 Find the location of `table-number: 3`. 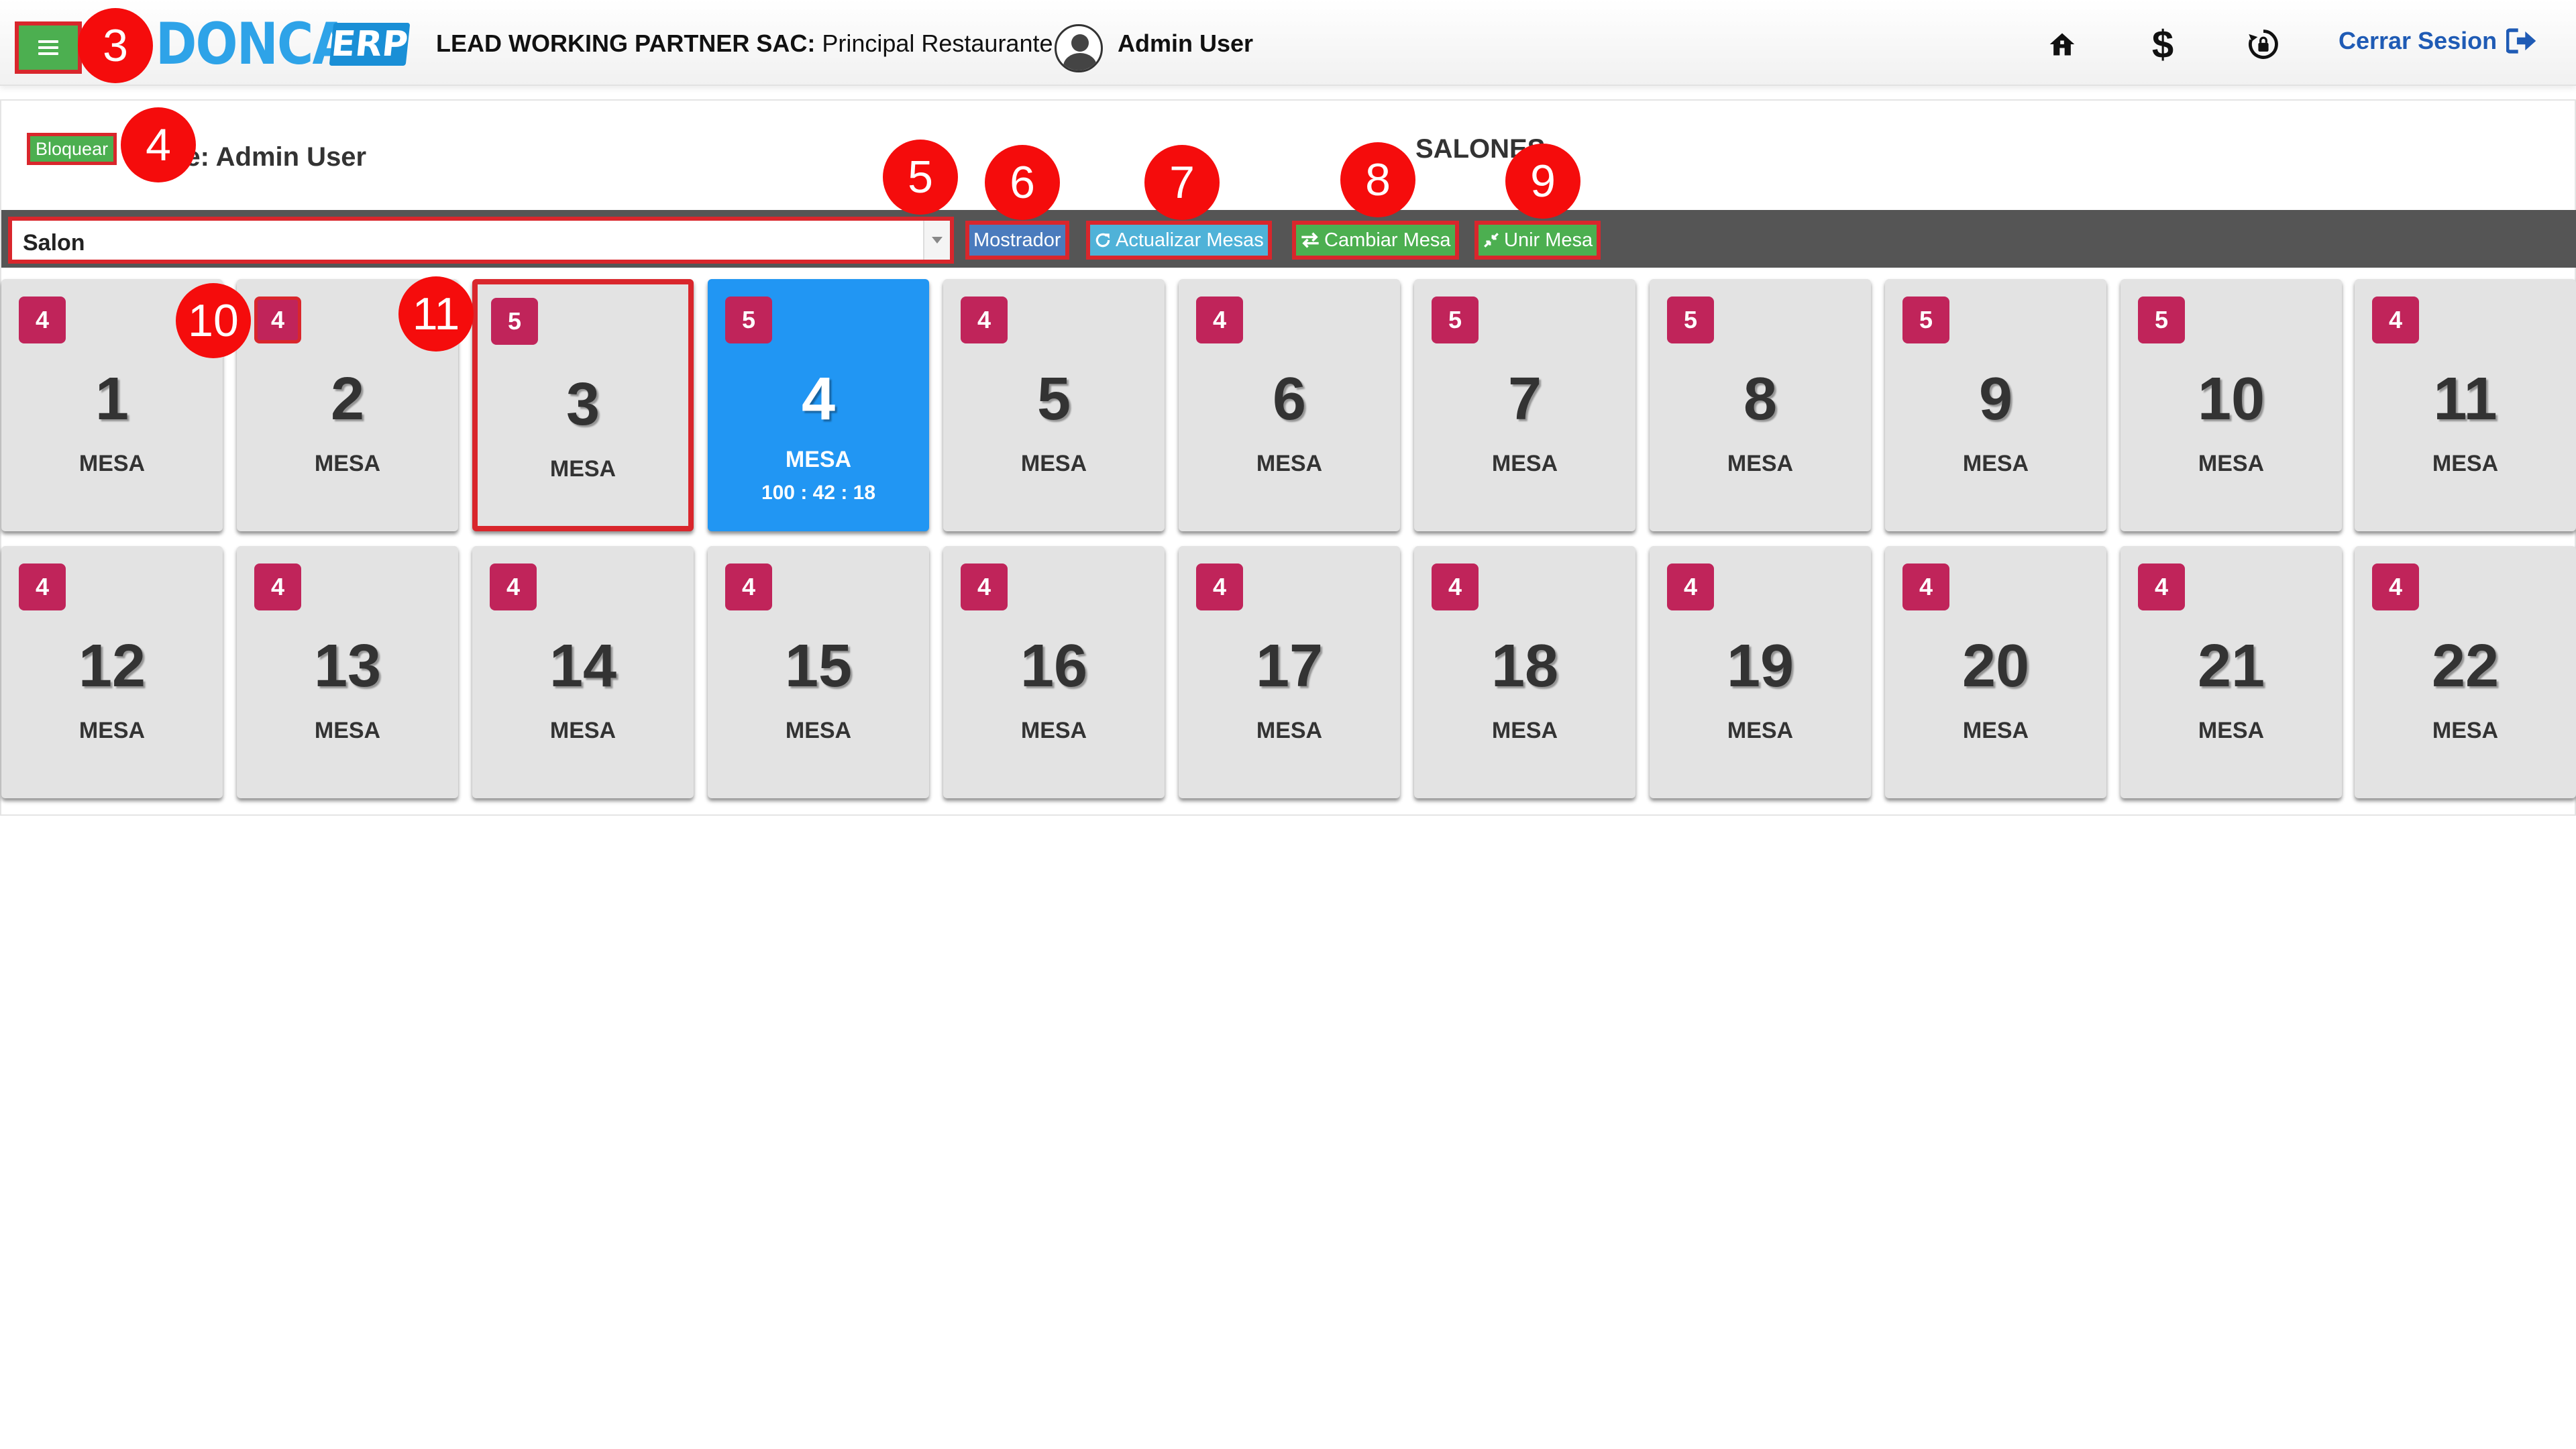

table-number: 3 is located at coordinates (583, 404).